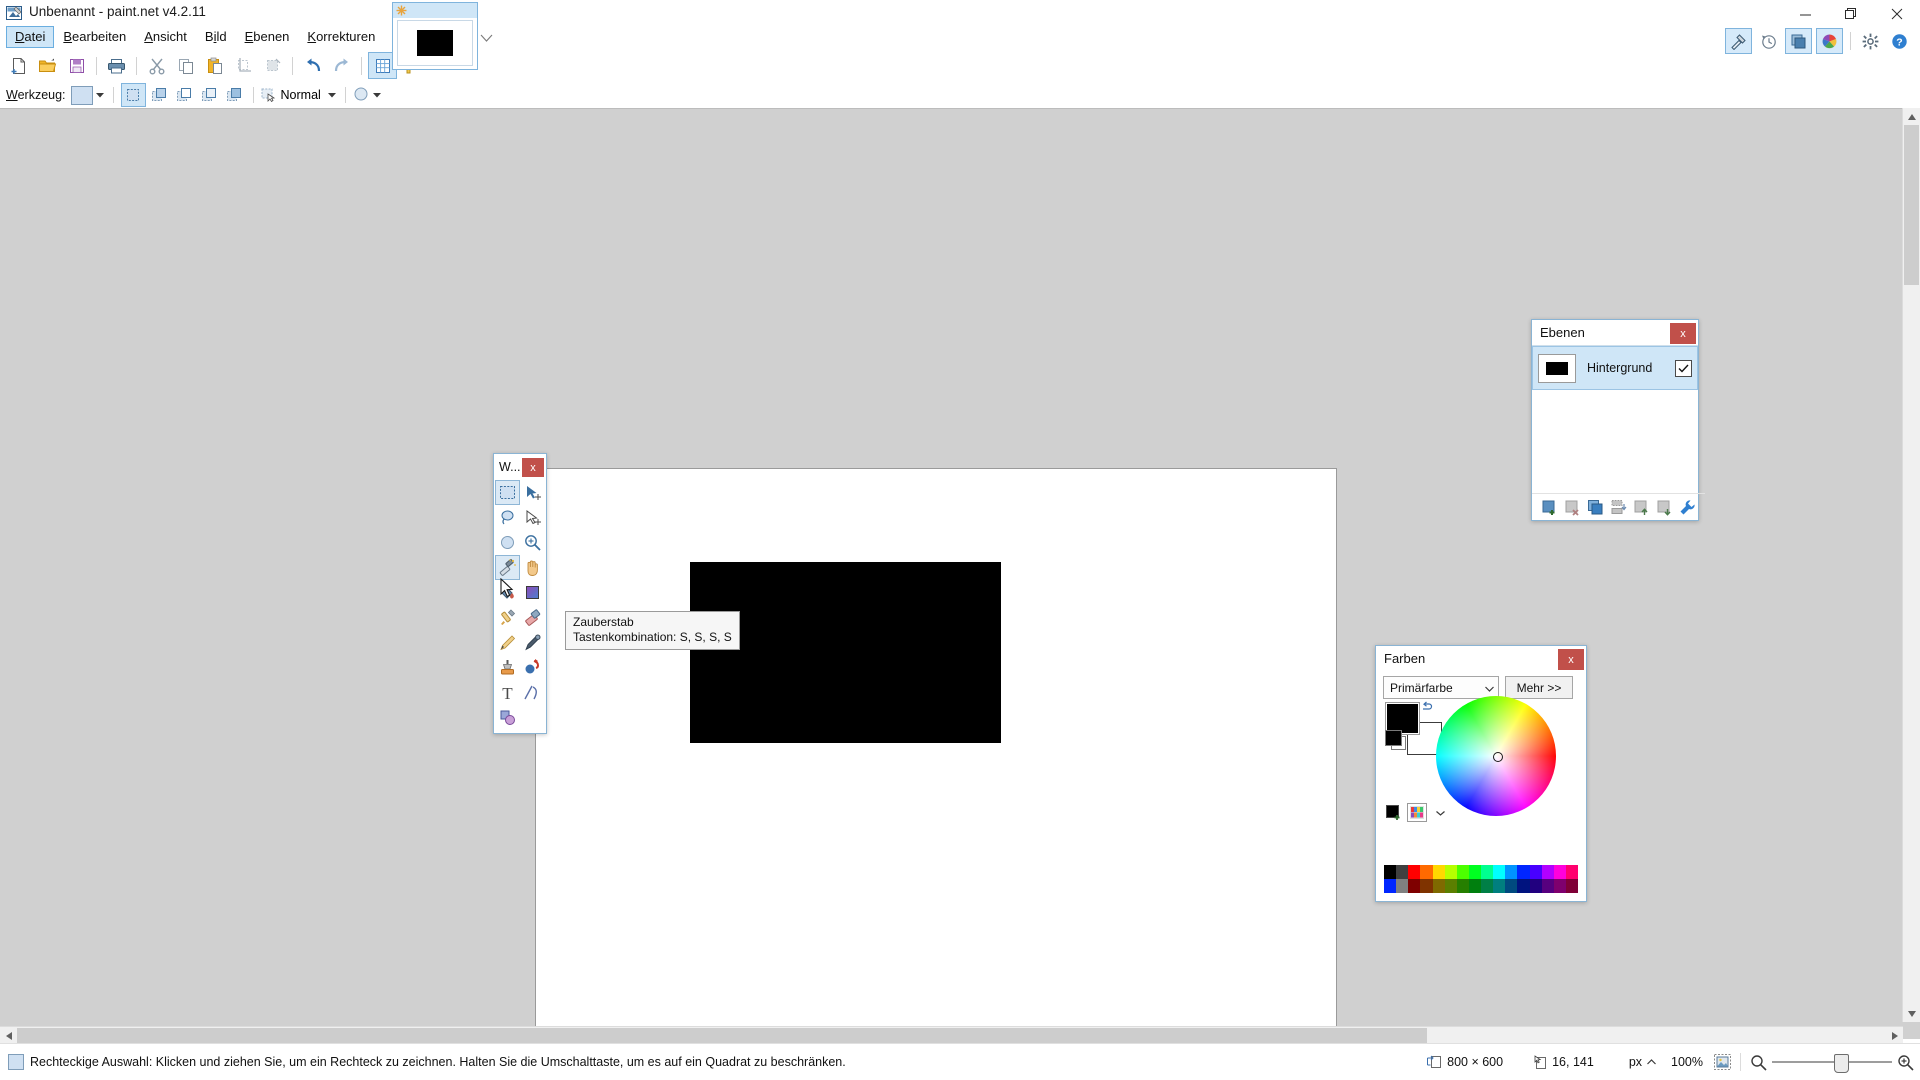  What do you see at coordinates (88, 95) in the screenshot?
I see `active-tool-dropdown` at bounding box center [88, 95].